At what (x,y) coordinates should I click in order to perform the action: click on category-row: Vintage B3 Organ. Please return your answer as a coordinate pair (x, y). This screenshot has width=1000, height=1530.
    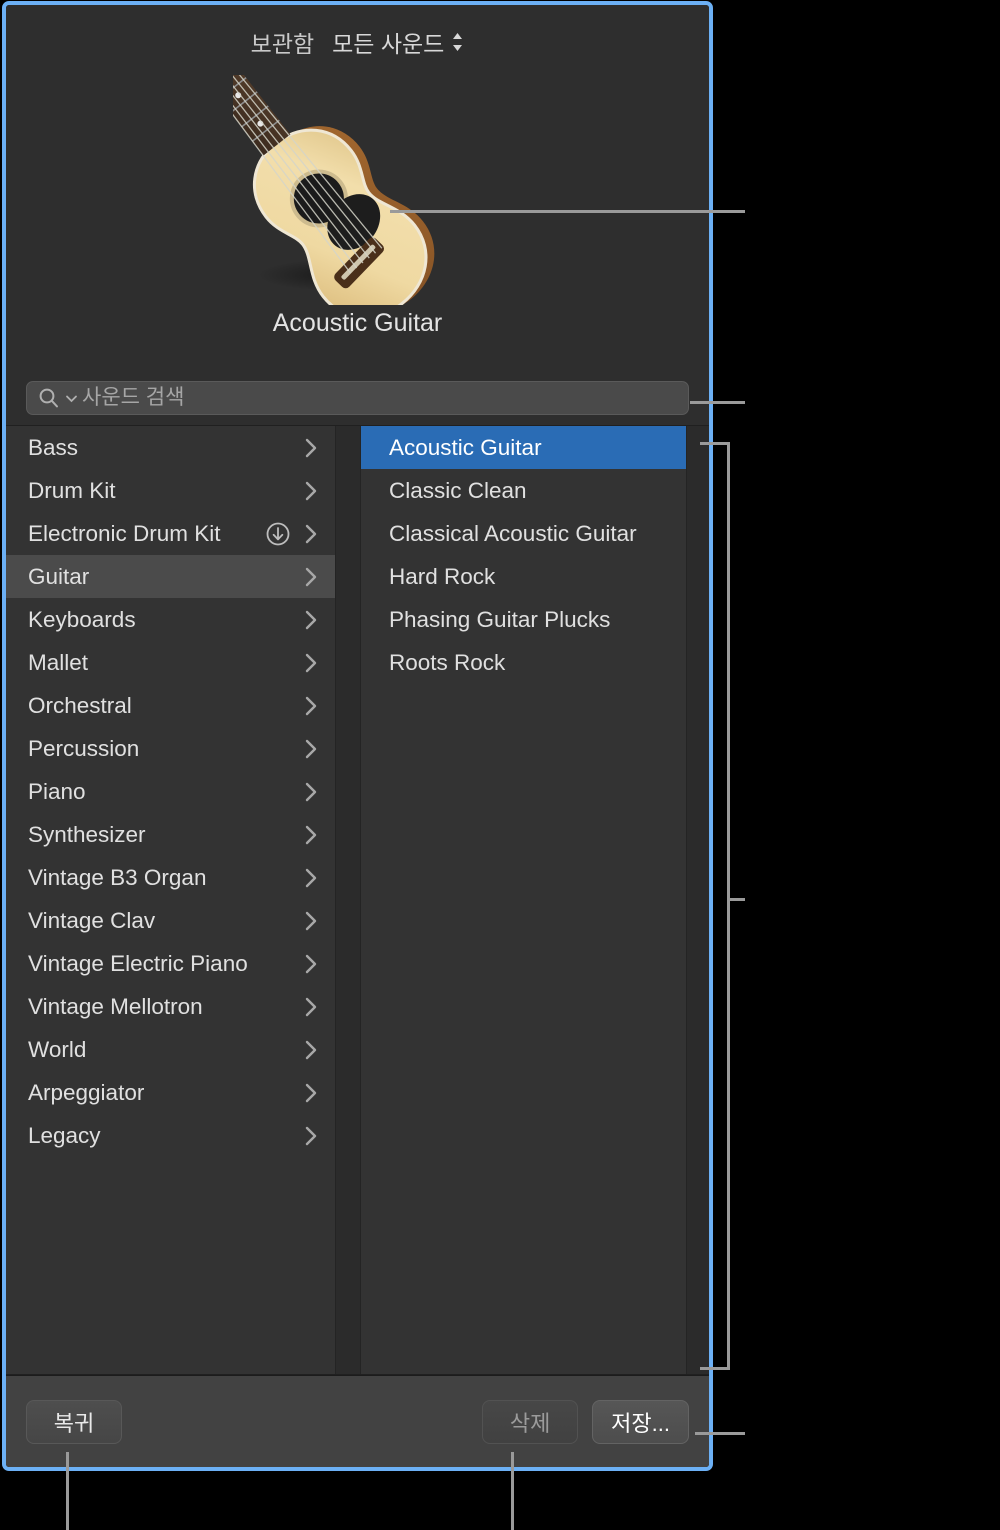
    Looking at the image, I should click on (170, 877).